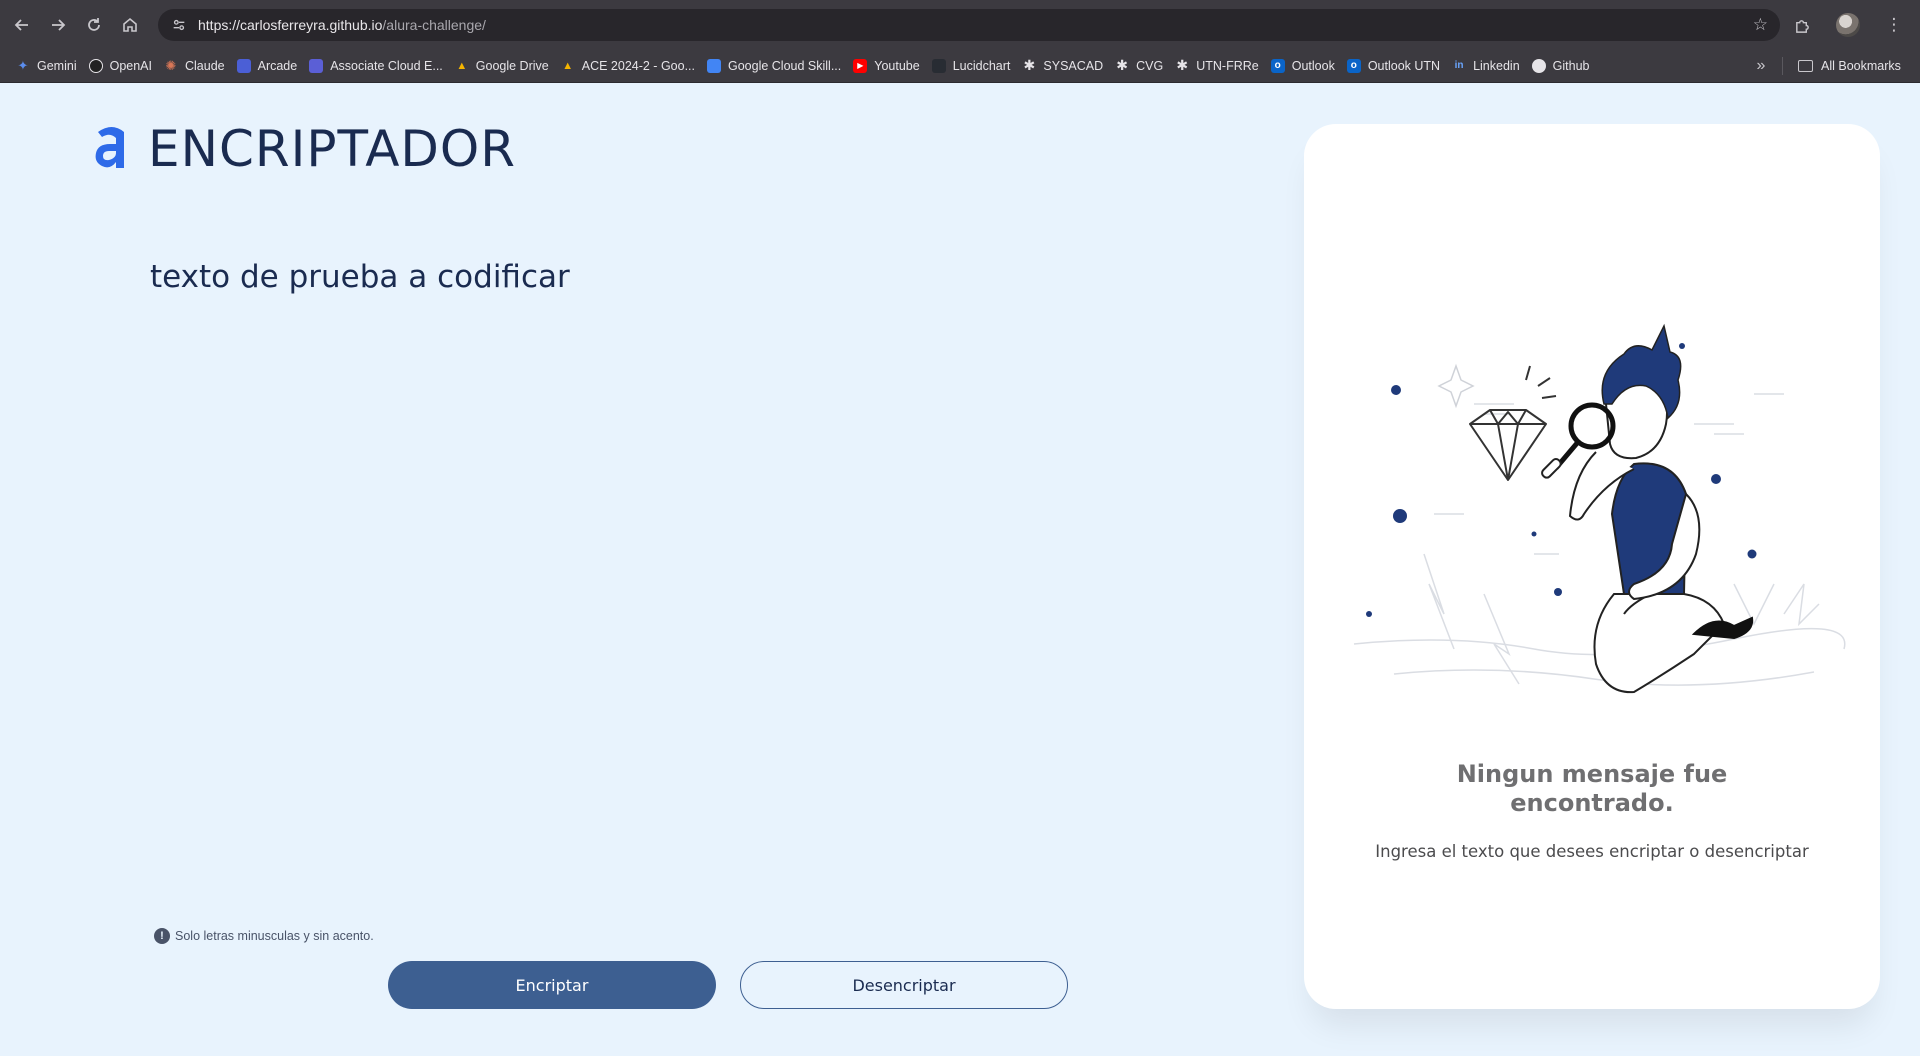  Describe the element at coordinates (1760, 25) in the screenshot. I see `bookmark-star-icon: ☆` at that location.